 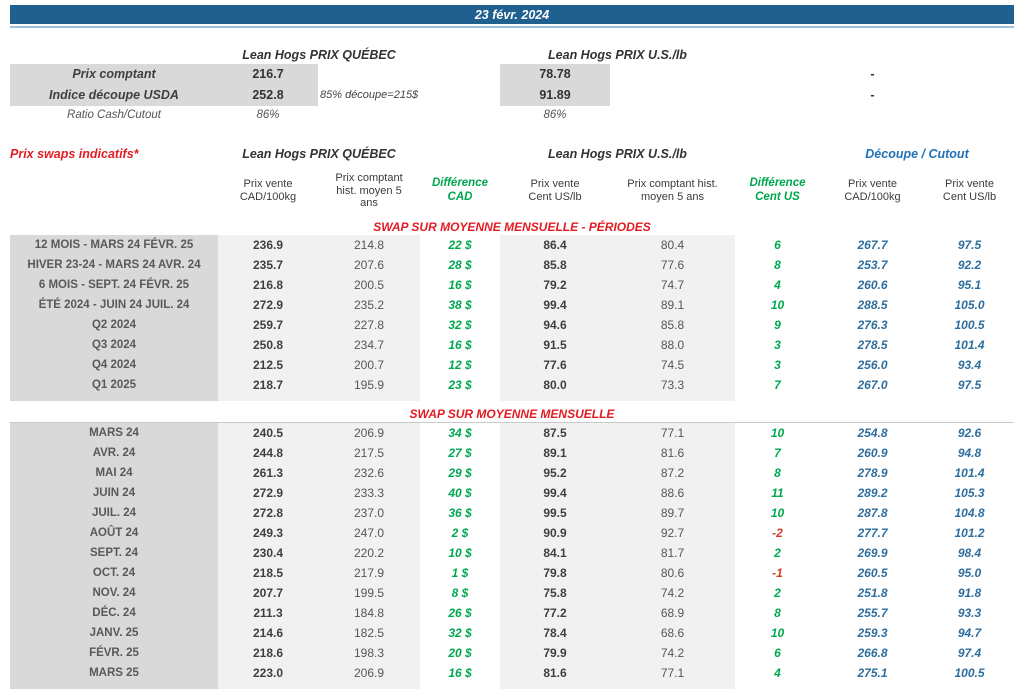 I want to click on us-prix-vente-value: 77.6, so click(x=555, y=365).